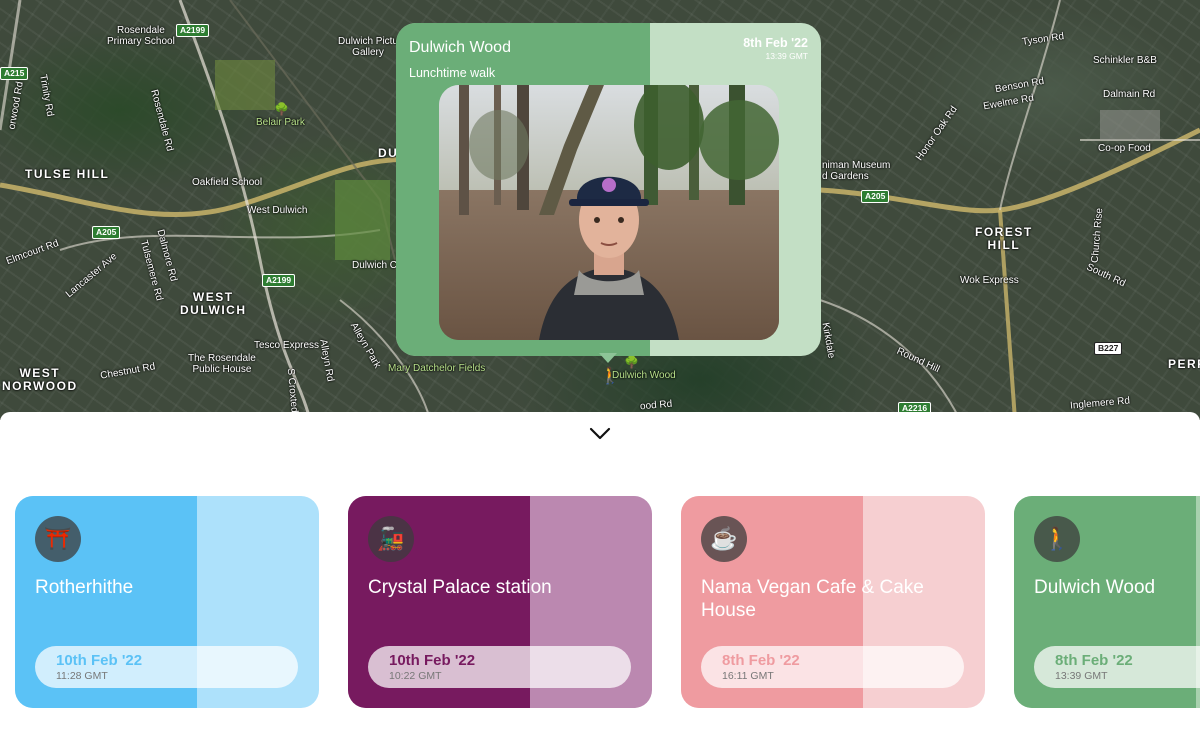  Describe the element at coordinates (1107, 602) in the screenshot. I see `location-card: 🚶 Dulwich Wood 8th Feb '22 13:39 GMT` at that location.